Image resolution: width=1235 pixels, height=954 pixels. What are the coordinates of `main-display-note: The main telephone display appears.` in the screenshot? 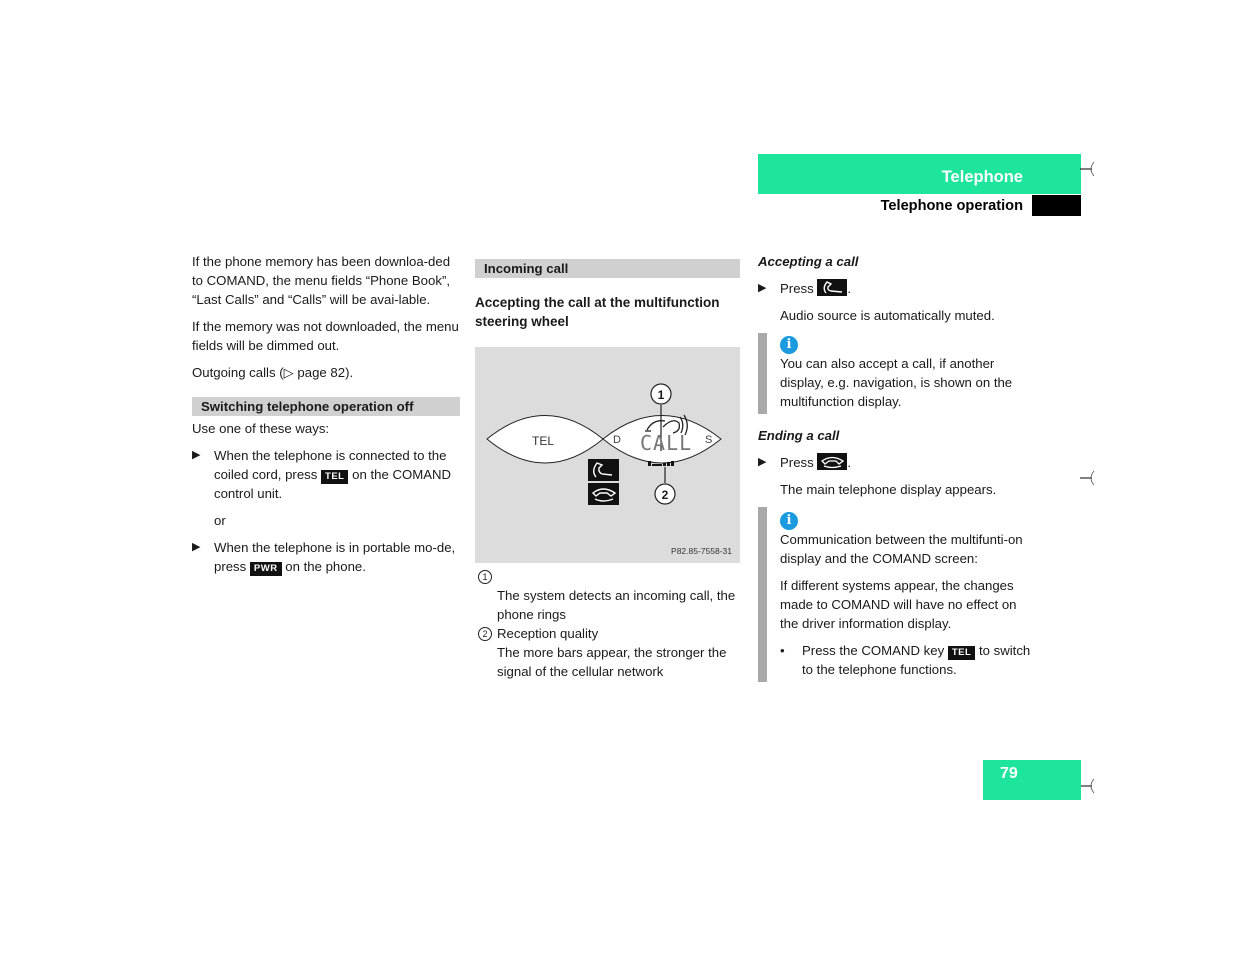 It's located at (888, 489).